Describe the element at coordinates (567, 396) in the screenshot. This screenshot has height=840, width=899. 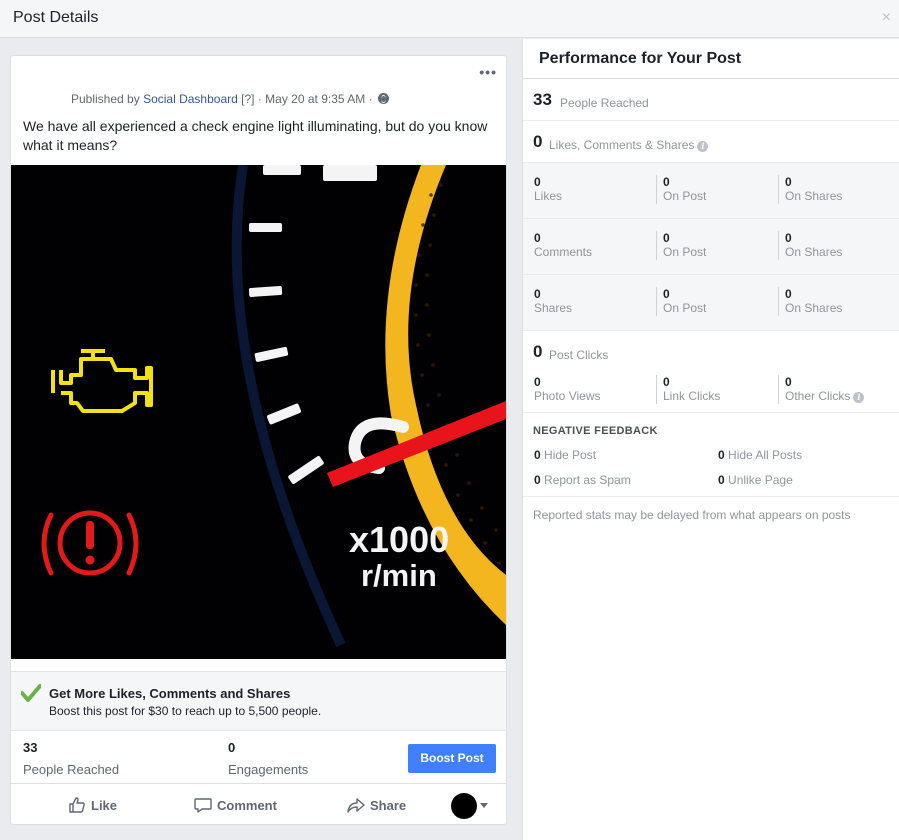
I see `metric-label: Photo Views` at that location.